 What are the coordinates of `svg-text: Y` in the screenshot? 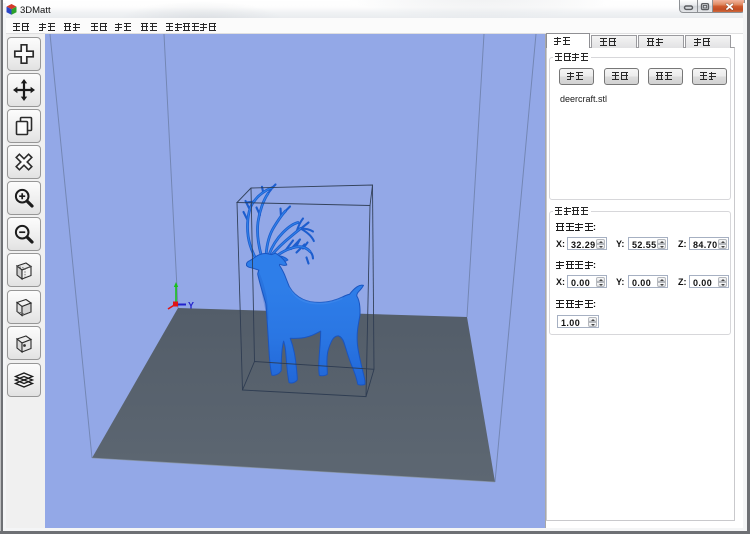 It's located at (191, 306).